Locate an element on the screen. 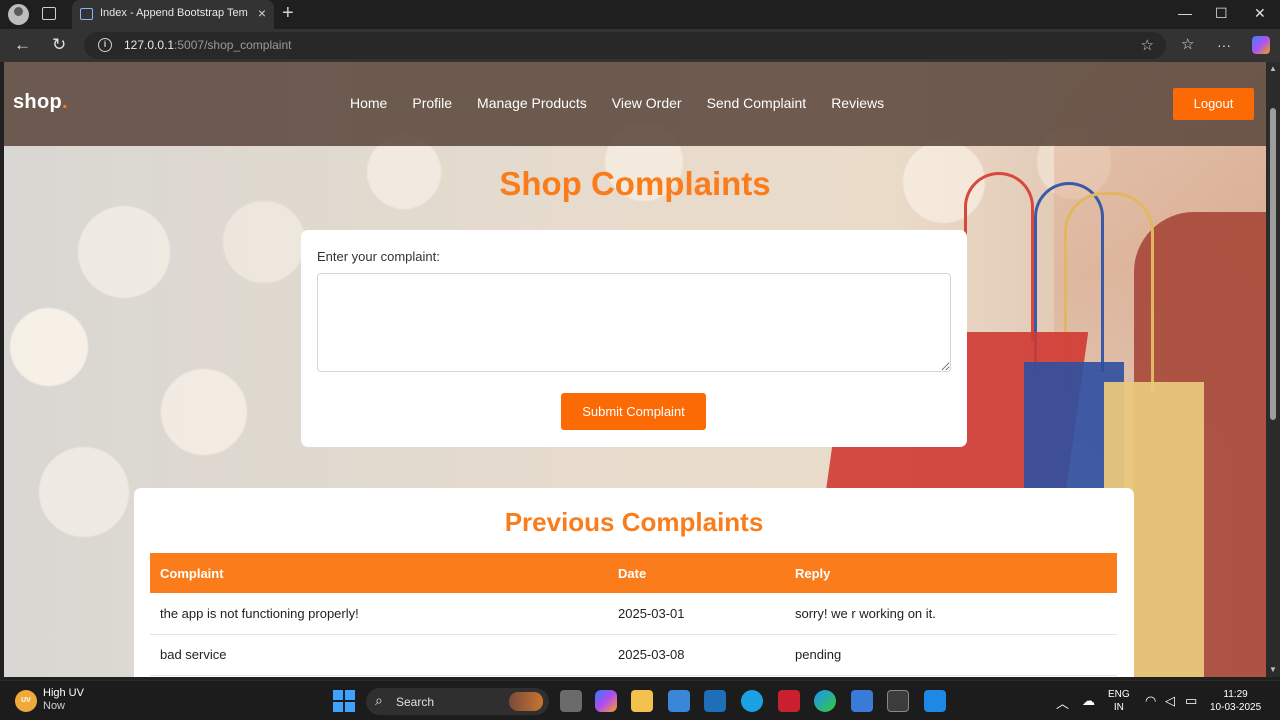 This screenshot has width=1280, height=720. mysql-icon is located at coordinates (715, 701).